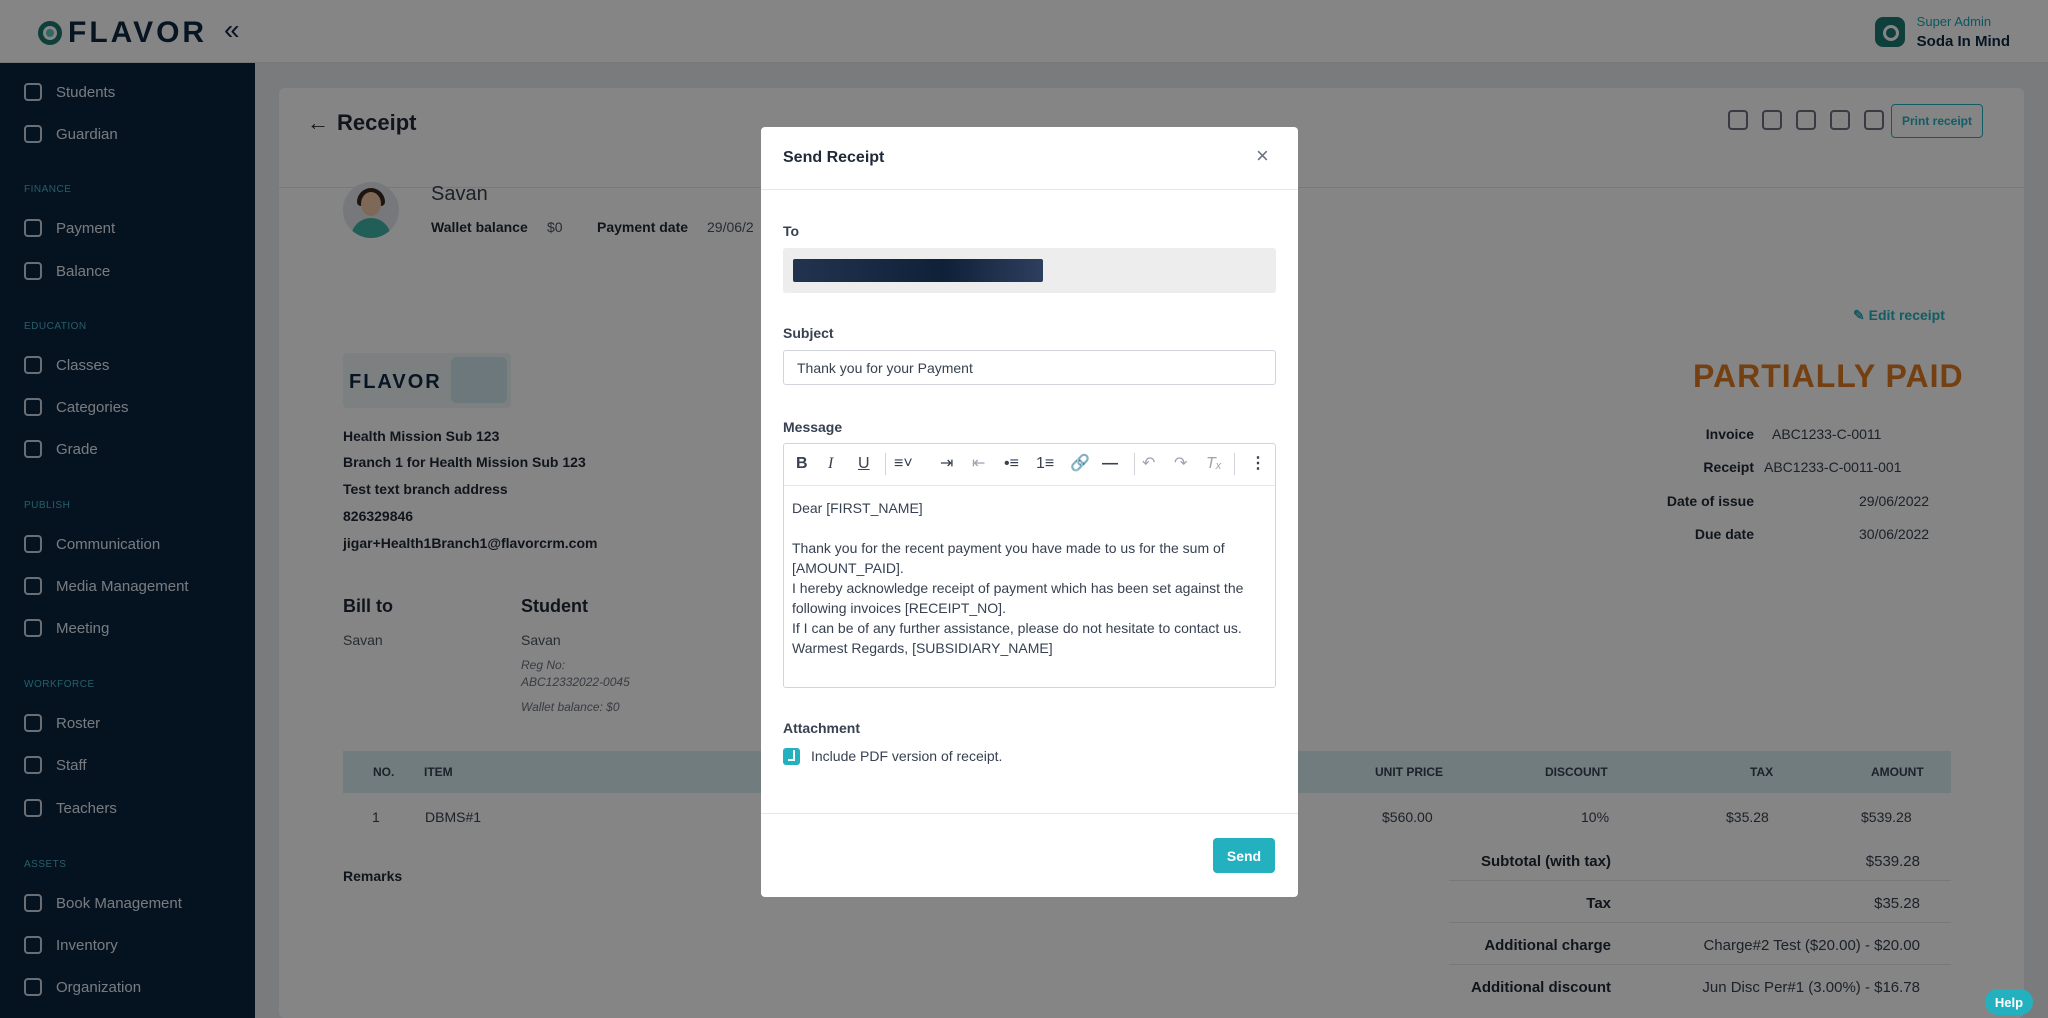 The height and width of the screenshot is (1018, 2048). I want to click on to-field, so click(1029, 270).